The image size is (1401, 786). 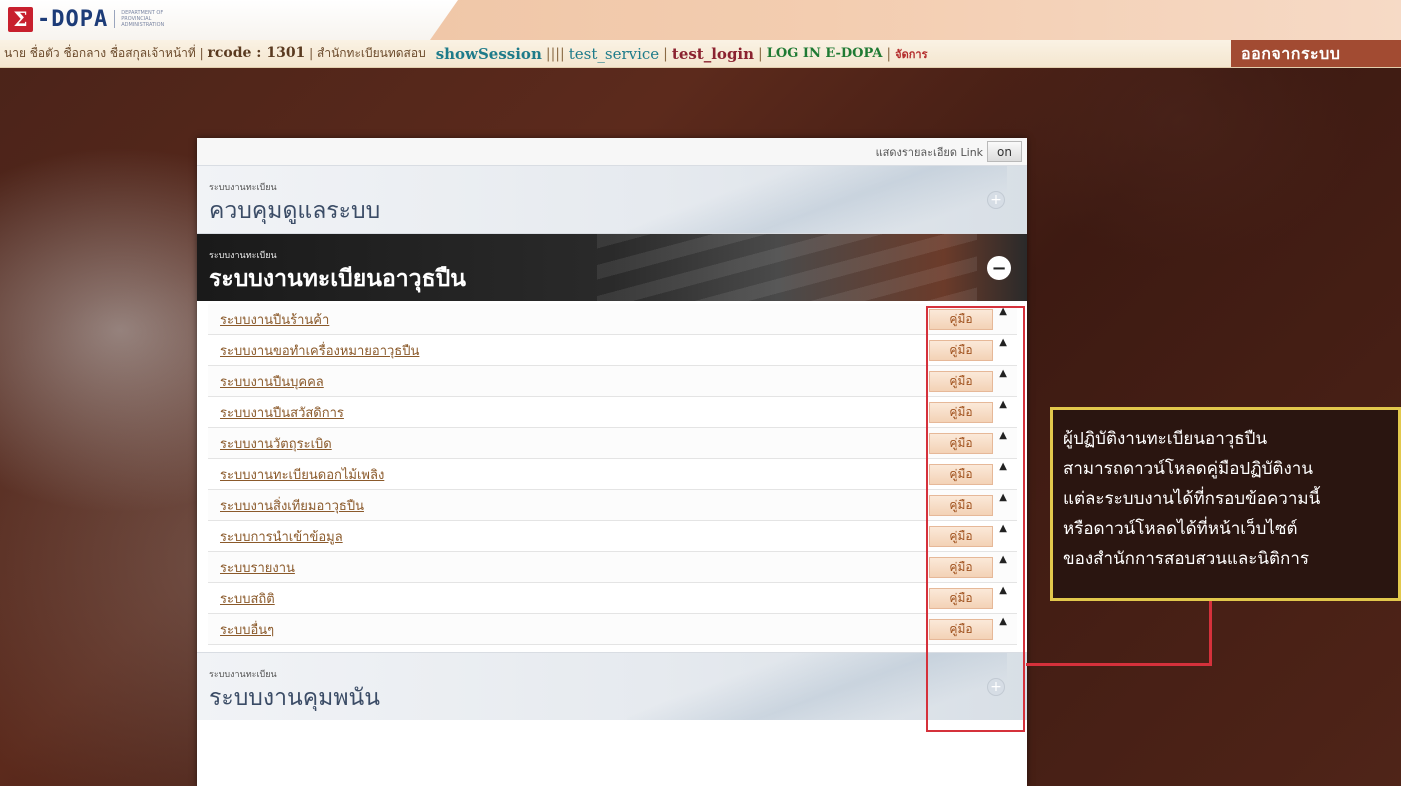 What do you see at coordinates (1004, 151) in the screenshot?
I see `detail-toggle-button: on` at bounding box center [1004, 151].